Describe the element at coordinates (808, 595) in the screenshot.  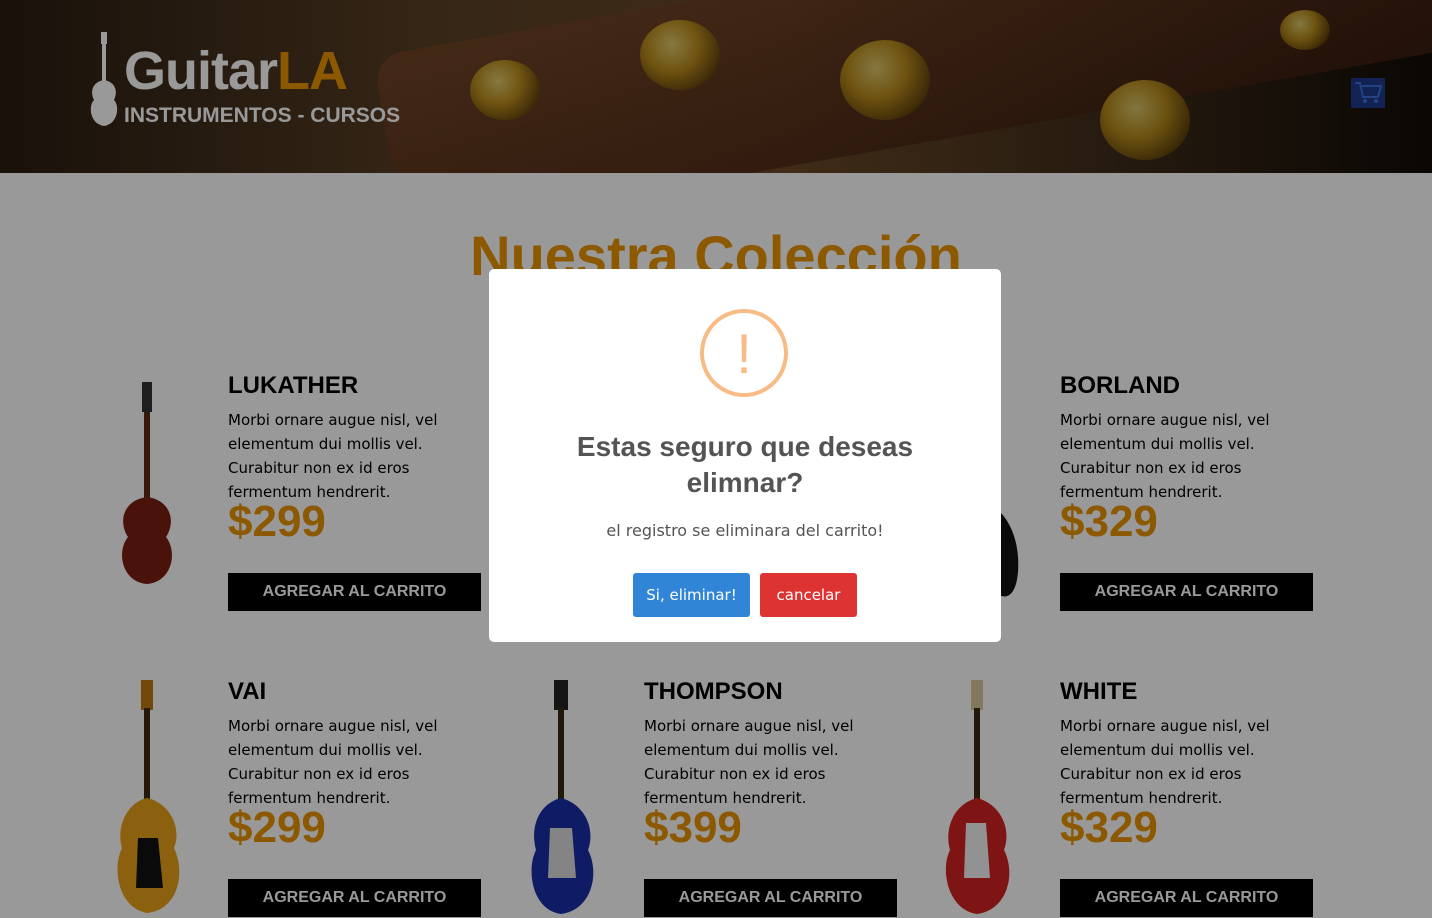
I see `cancel-button: cancelar` at that location.